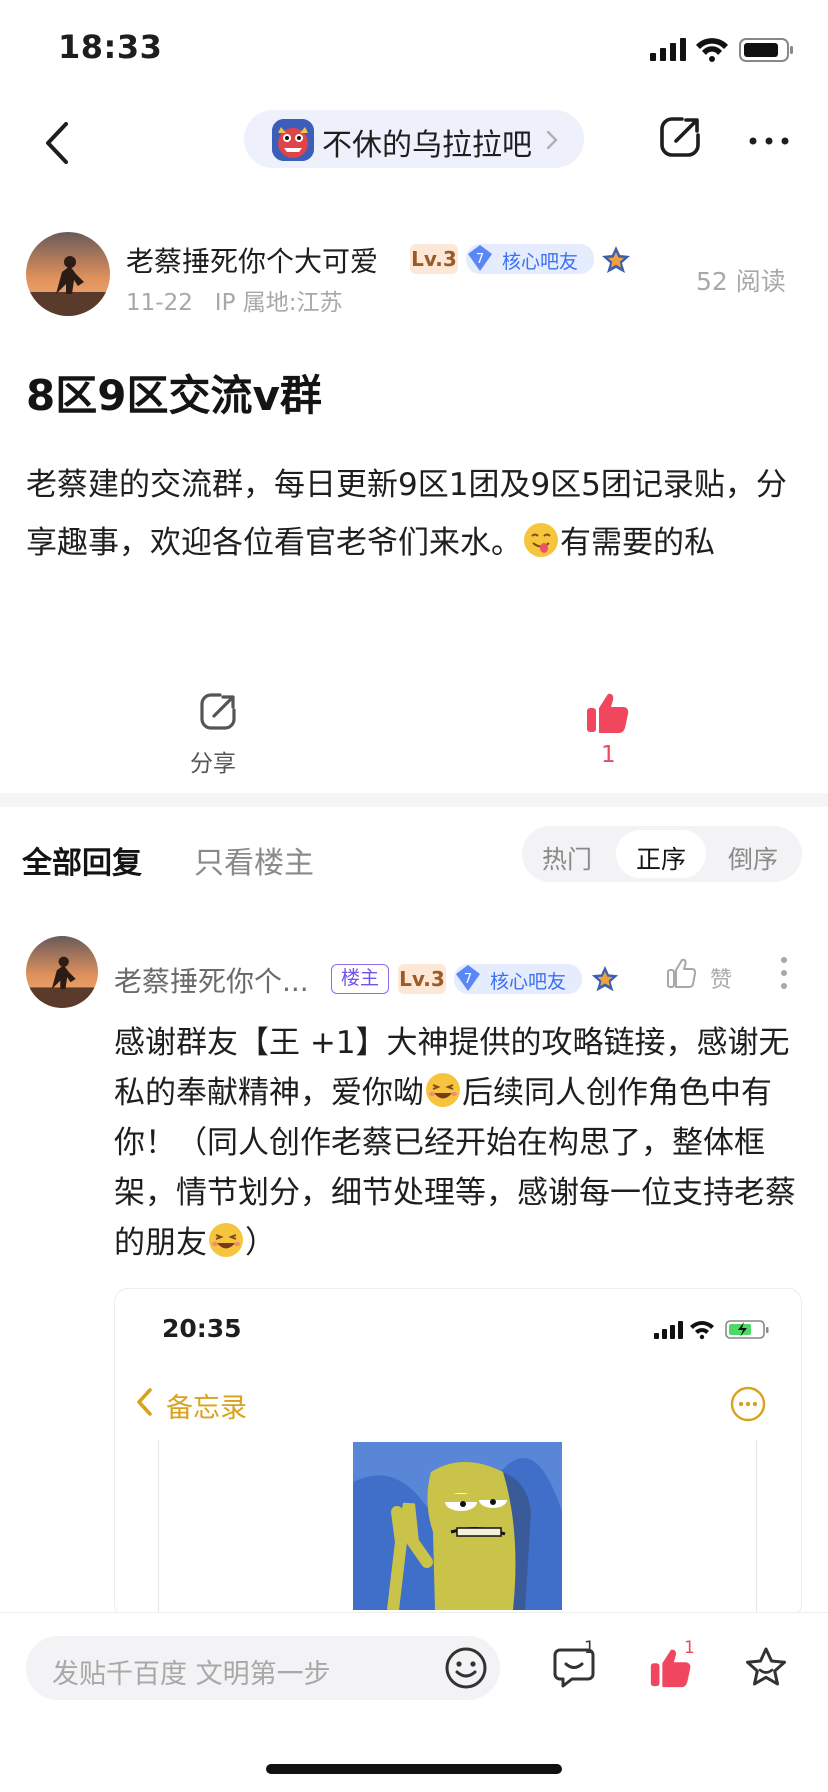  I want to click on battery-icon, so click(766, 50).